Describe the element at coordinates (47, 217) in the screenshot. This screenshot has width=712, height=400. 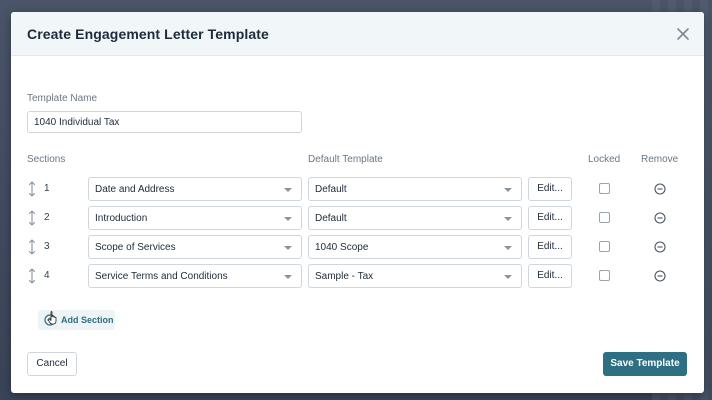
I see `row-number: 2` at that location.